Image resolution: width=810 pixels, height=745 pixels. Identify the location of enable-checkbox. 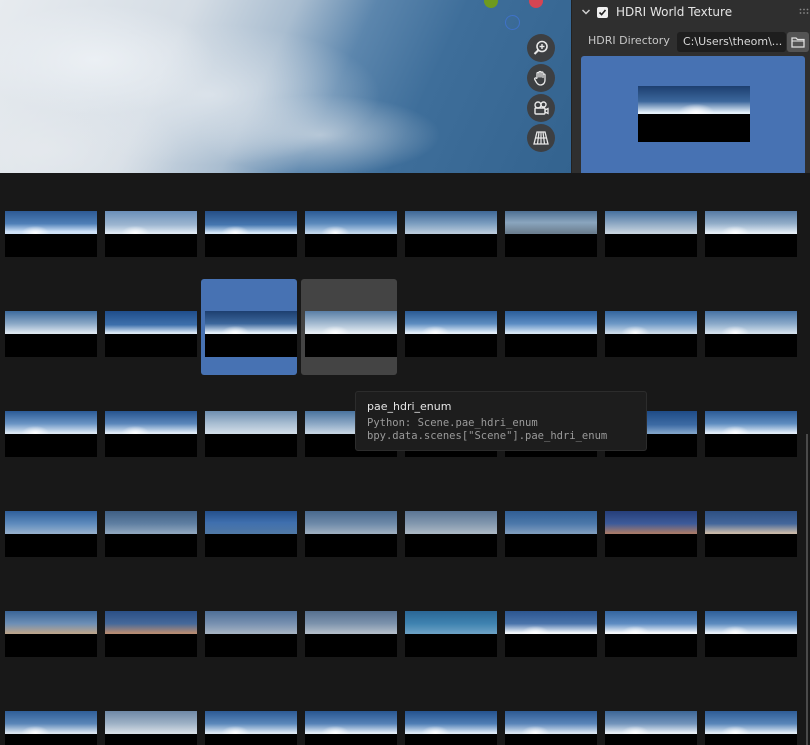
(602, 12).